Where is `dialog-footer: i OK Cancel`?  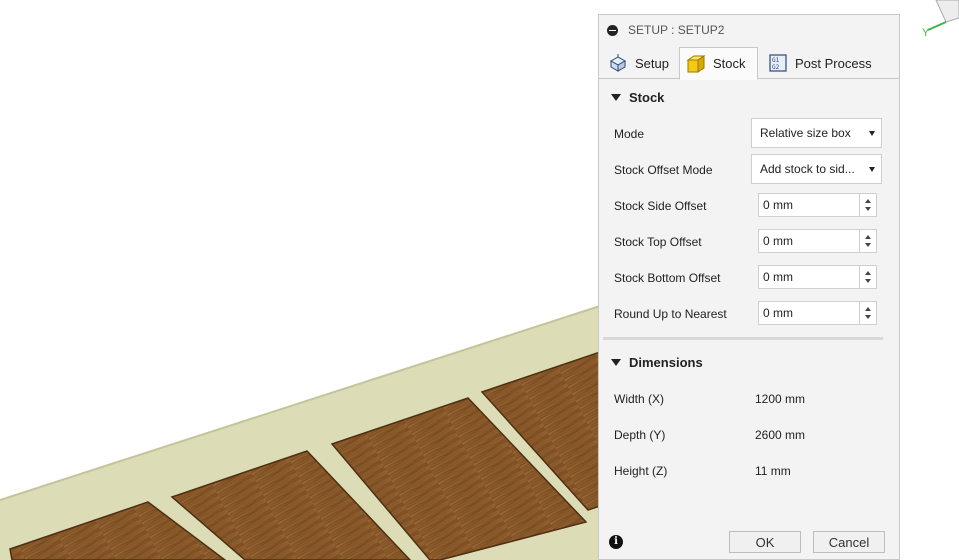 dialog-footer: i OK Cancel is located at coordinates (749, 540).